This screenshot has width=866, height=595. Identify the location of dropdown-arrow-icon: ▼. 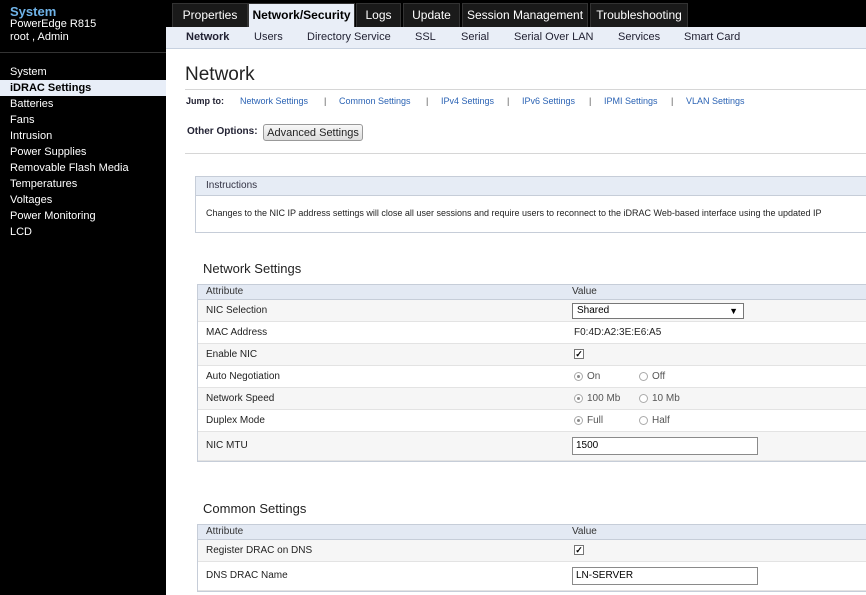
(733, 311).